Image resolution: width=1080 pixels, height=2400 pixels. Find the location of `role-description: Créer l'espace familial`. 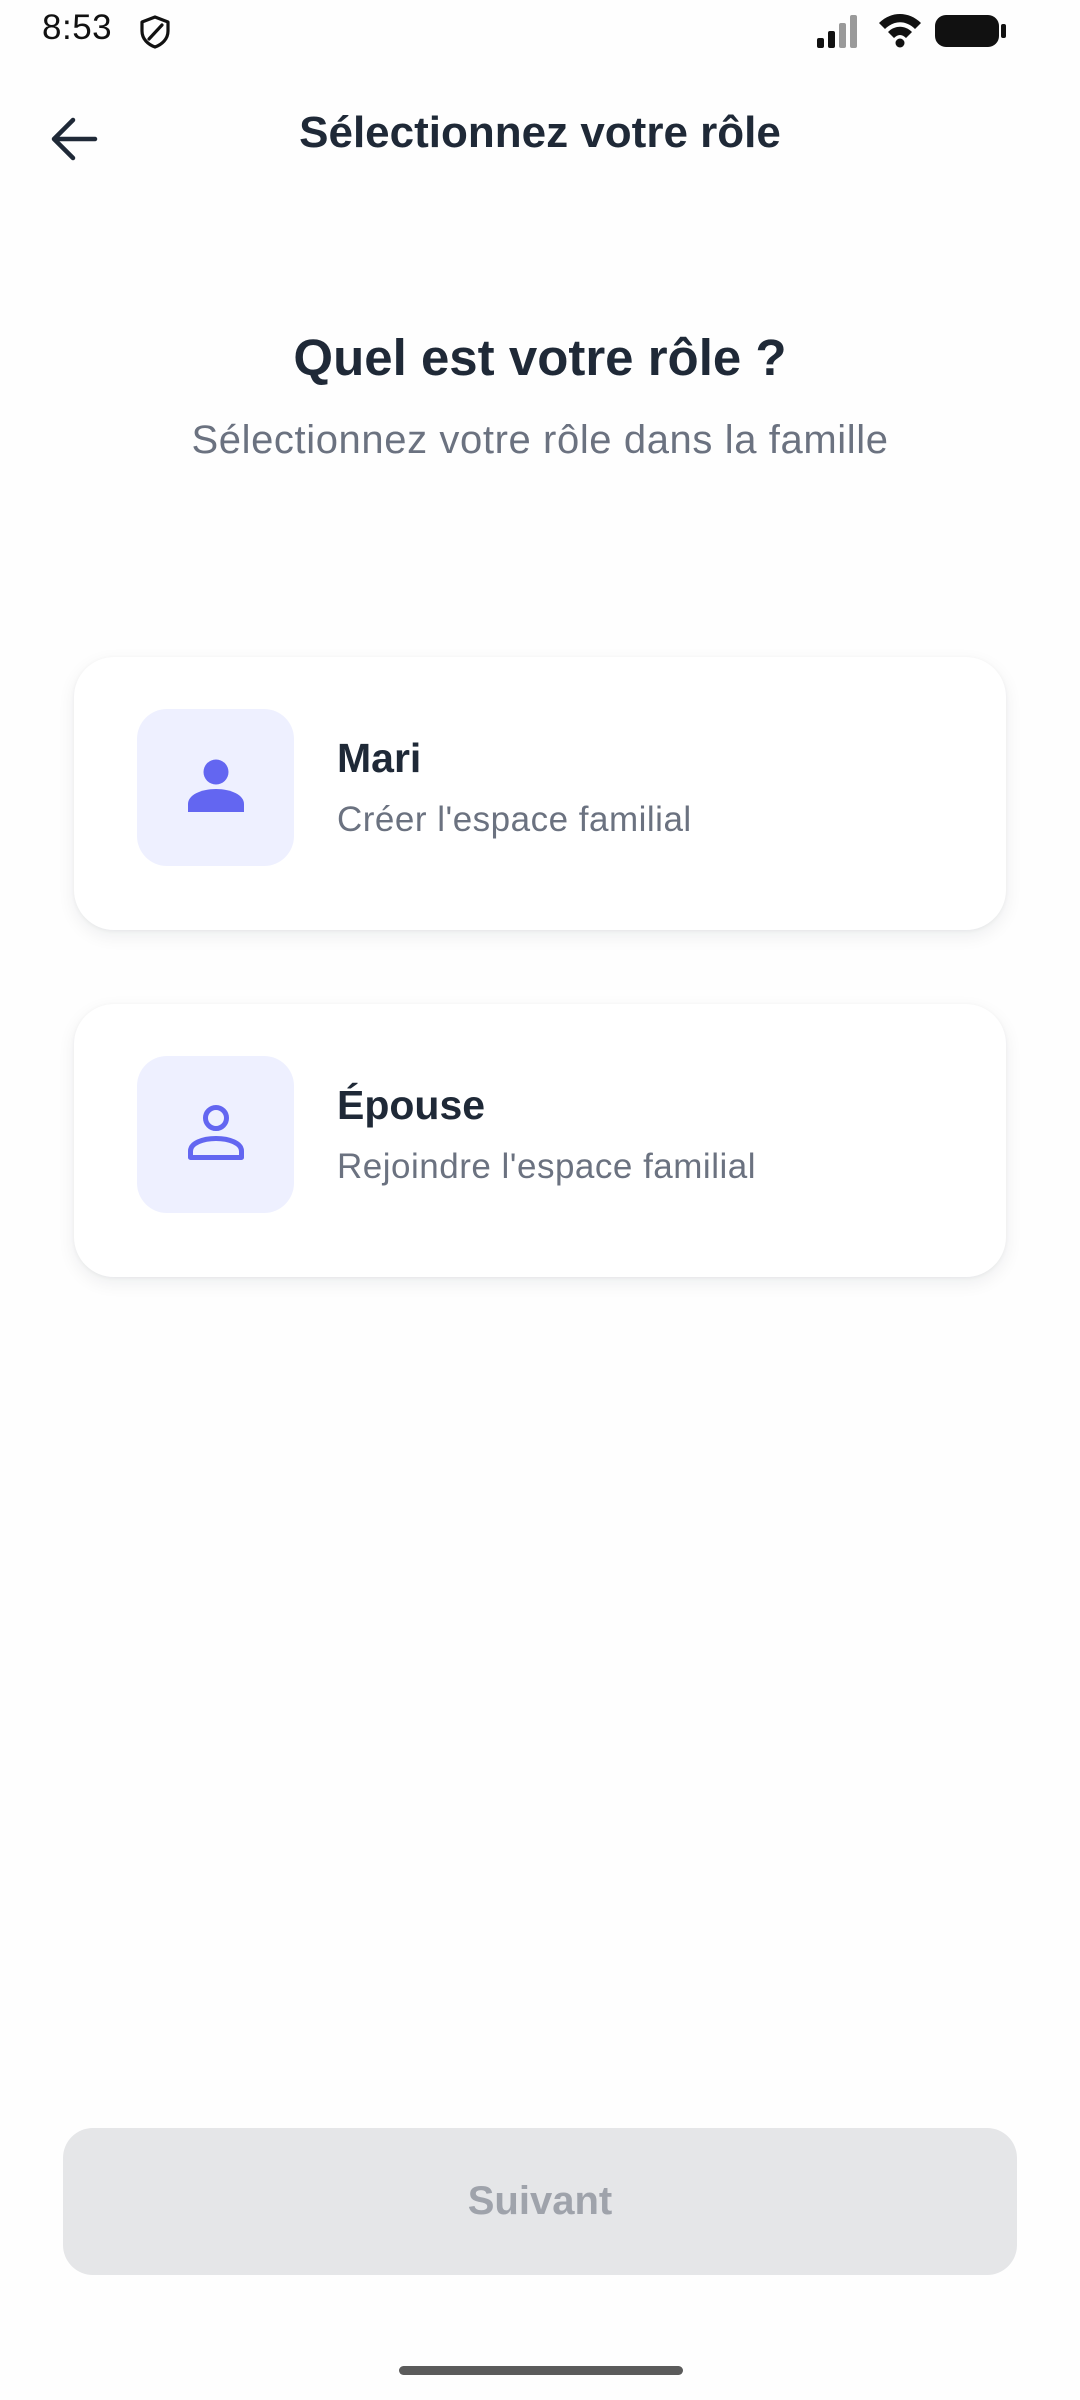

role-description: Créer l'espace familial is located at coordinates (514, 819).